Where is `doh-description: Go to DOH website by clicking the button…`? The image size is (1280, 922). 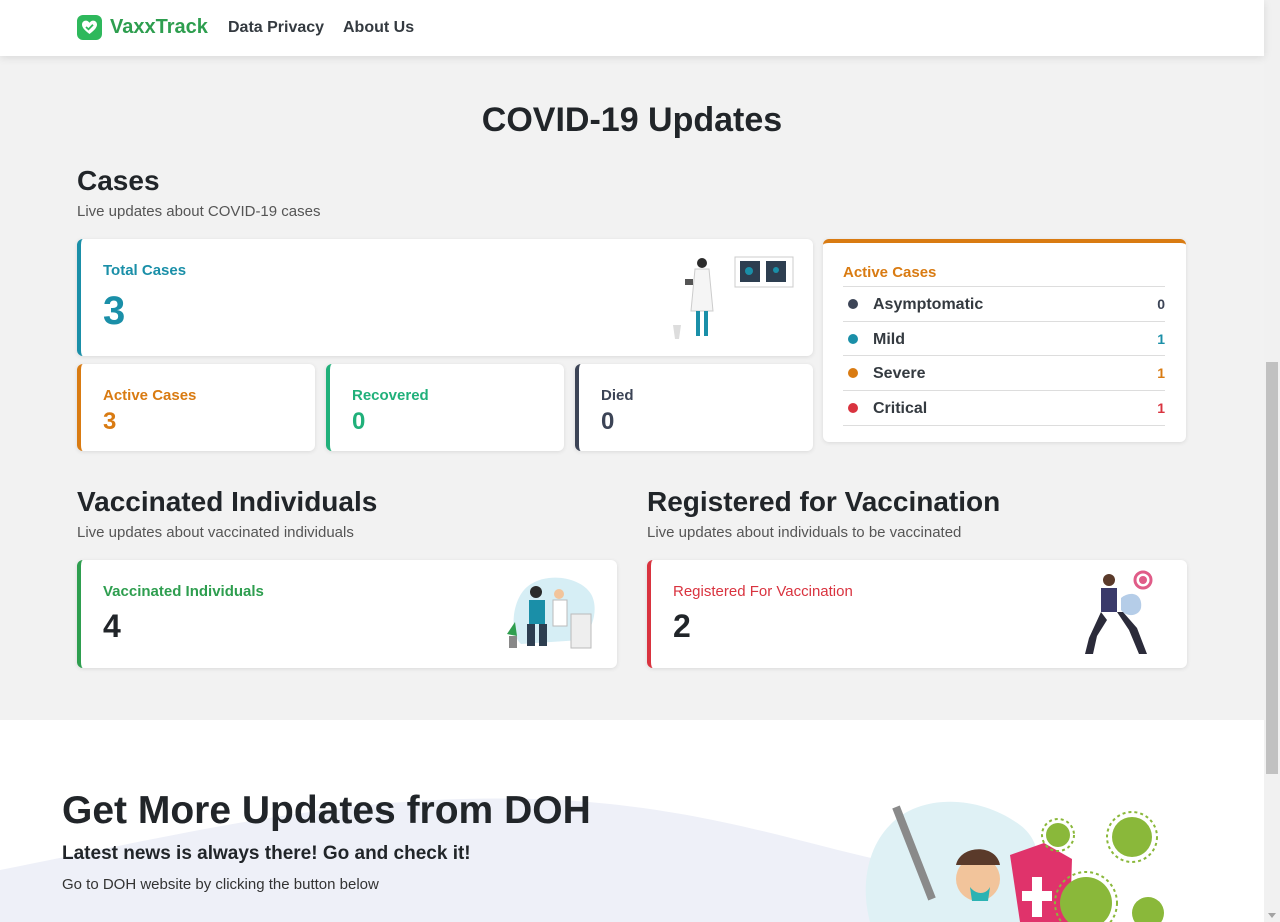
doh-description: Go to DOH website by clicking the button… is located at coordinates (220, 884).